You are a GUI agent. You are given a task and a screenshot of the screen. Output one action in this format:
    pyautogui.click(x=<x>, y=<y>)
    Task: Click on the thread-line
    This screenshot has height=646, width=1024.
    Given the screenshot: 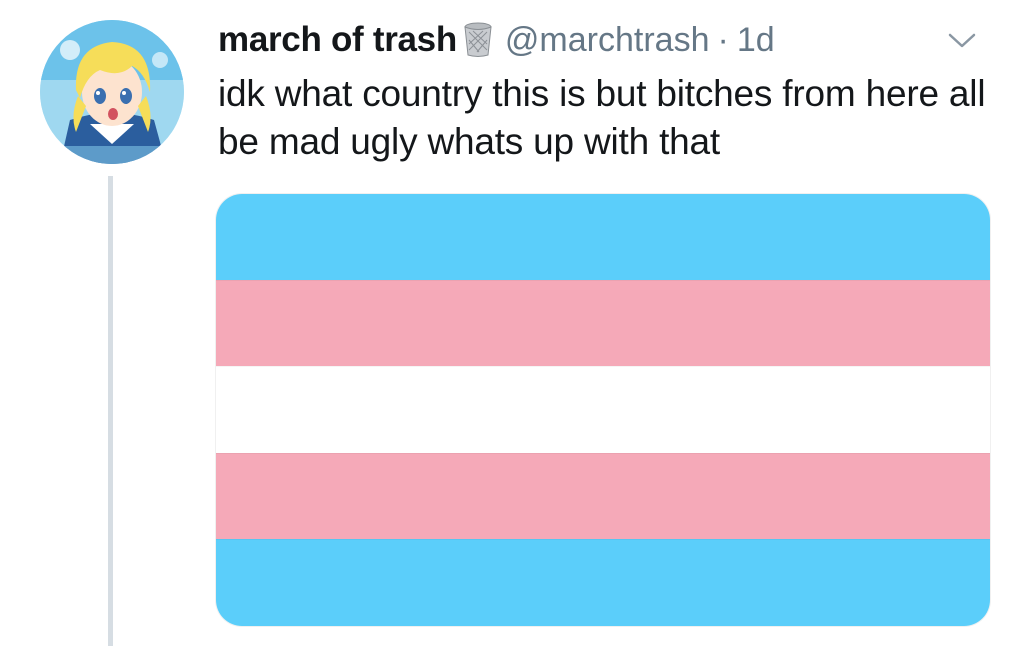 What is the action you would take?
    pyautogui.click(x=110, y=411)
    